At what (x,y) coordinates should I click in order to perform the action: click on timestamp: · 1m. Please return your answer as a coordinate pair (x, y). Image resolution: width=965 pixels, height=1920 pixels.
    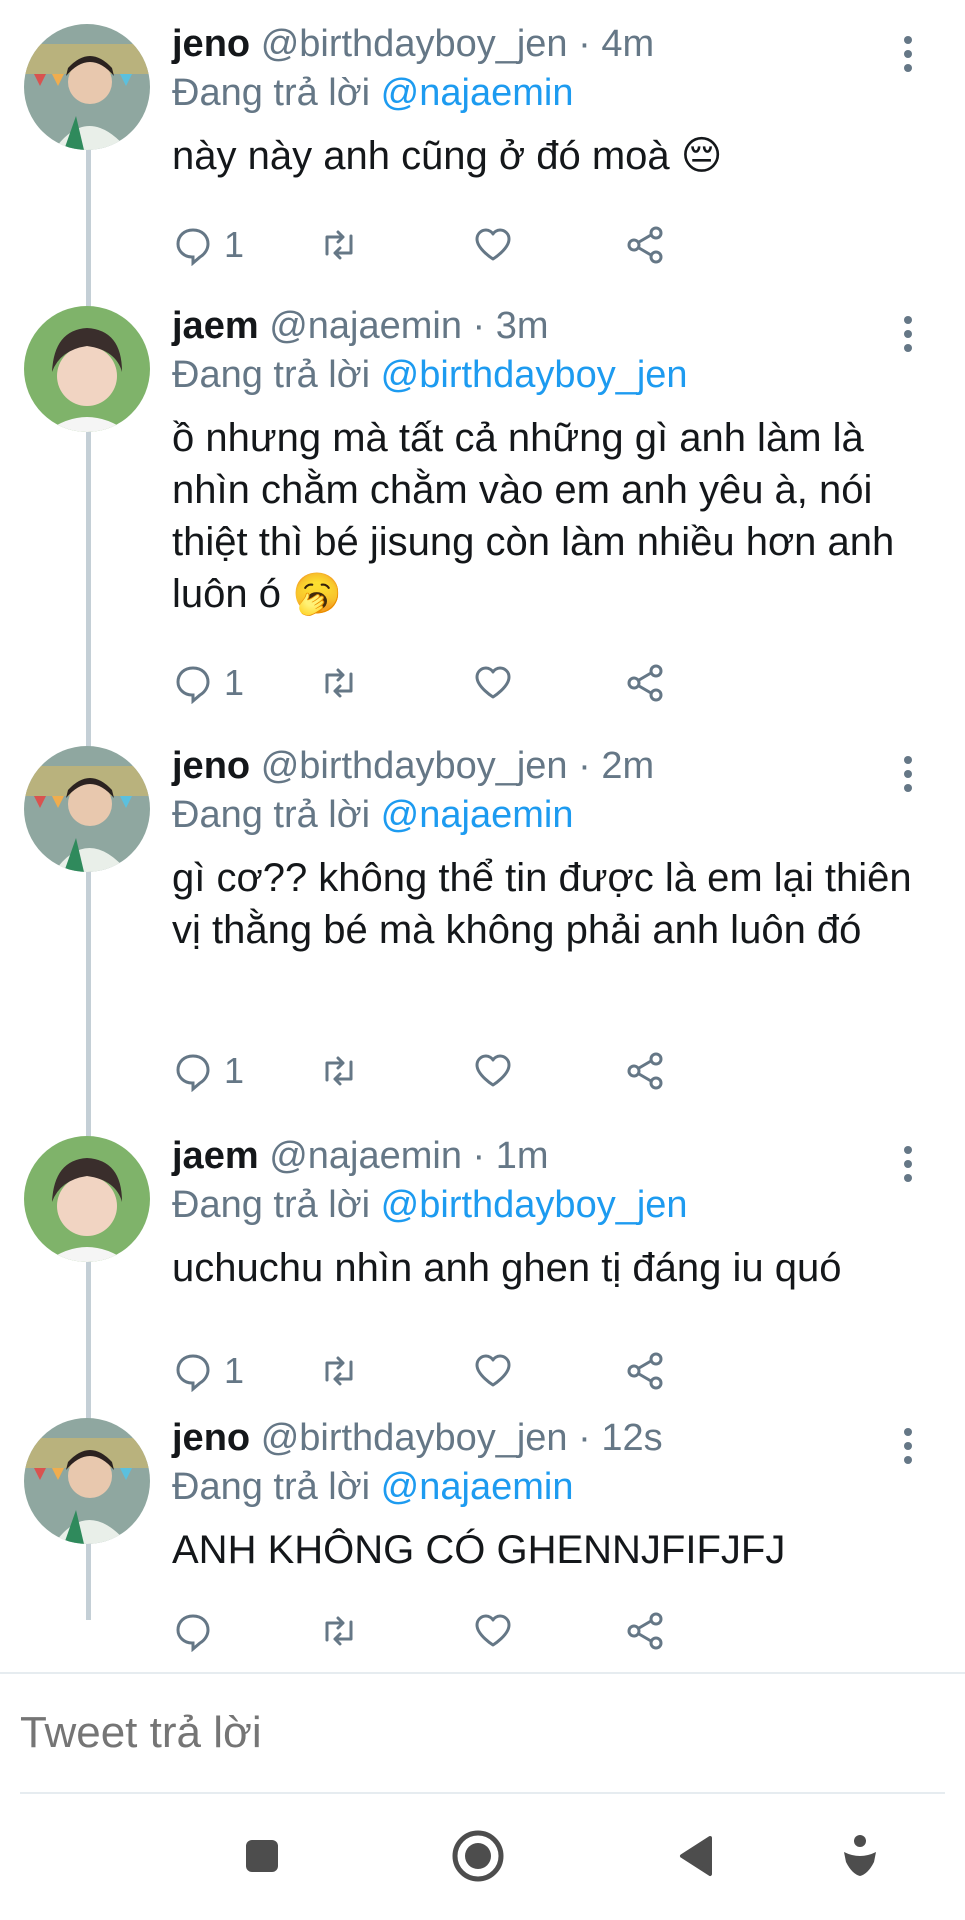
    Looking at the image, I should click on (510, 1156).